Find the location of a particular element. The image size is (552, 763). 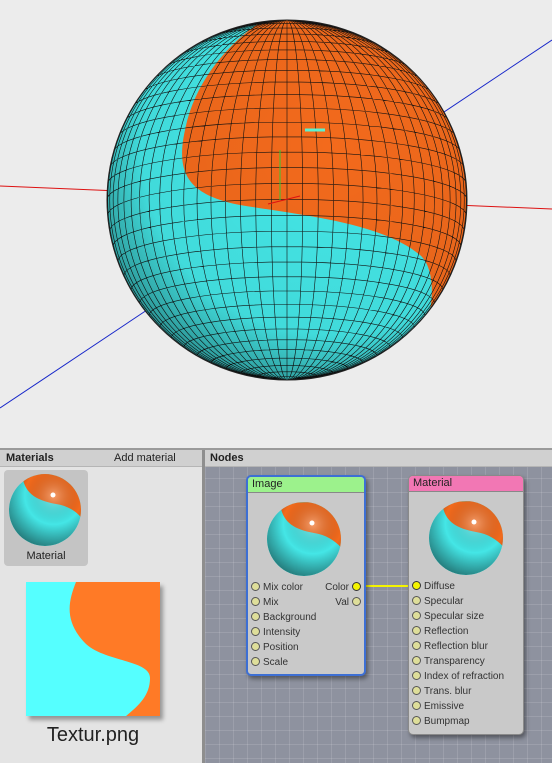

material-node-title: Material is located at coordinates (466, 484).